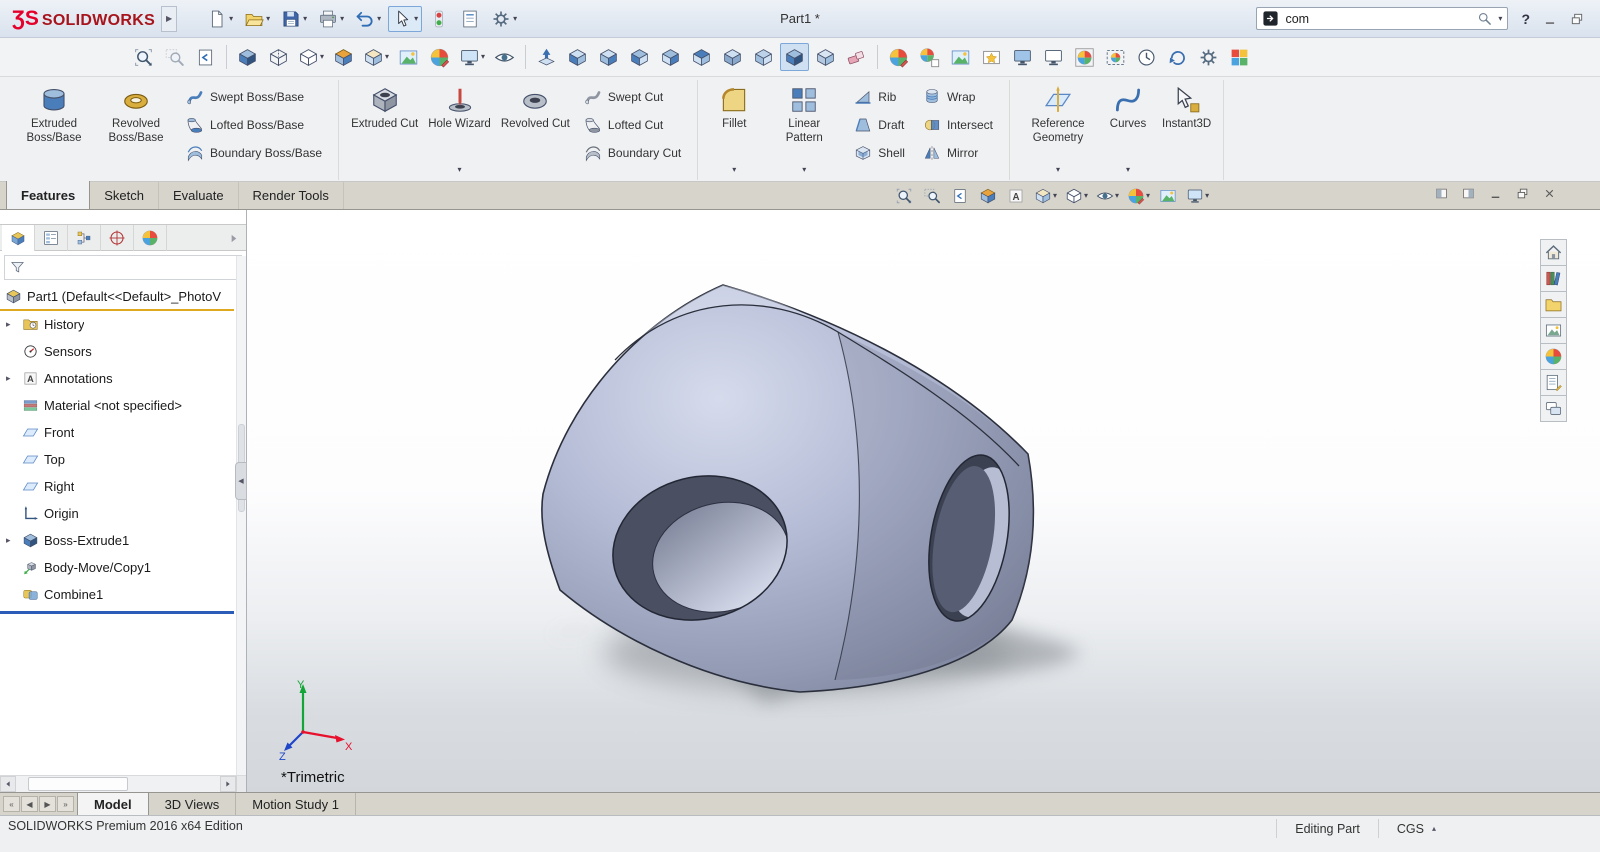  Describe the element at coordinates (117, 594) in the screenshot. I see `tree-item-combine1: Combine1` at that location.